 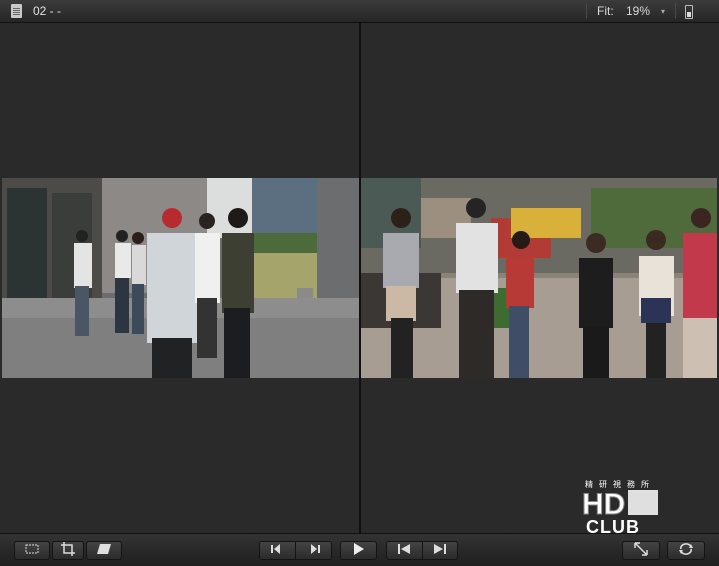 I want to click on transform-icon, so click(x=32, y=550).